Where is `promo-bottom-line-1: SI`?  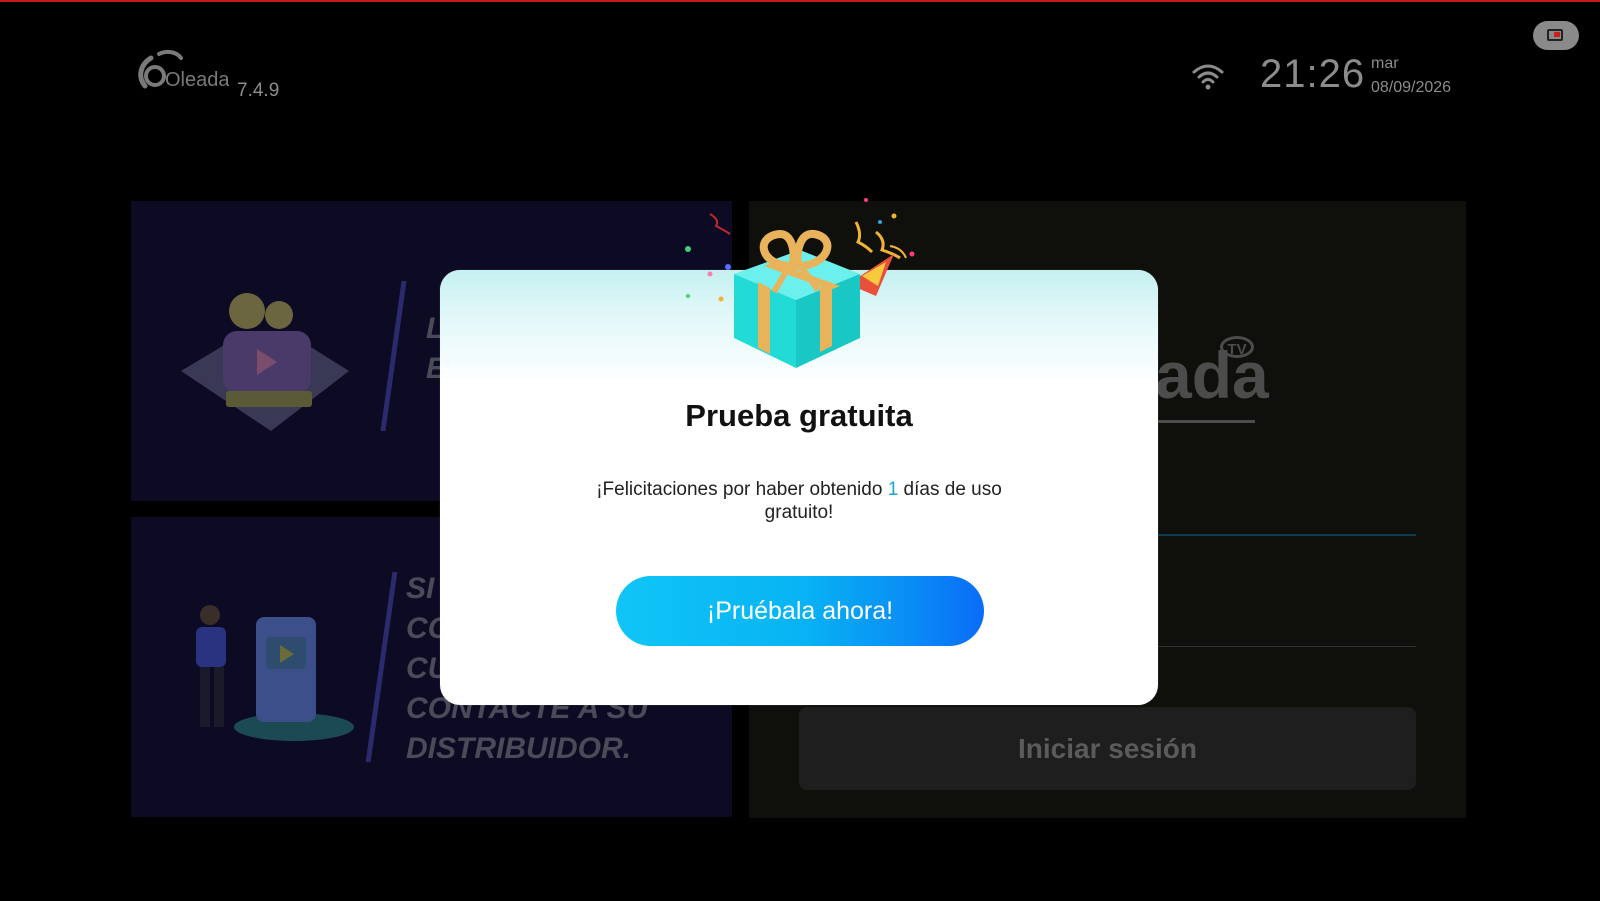 promo-bottom-line-1: SI is located at coordinates (420, 588).